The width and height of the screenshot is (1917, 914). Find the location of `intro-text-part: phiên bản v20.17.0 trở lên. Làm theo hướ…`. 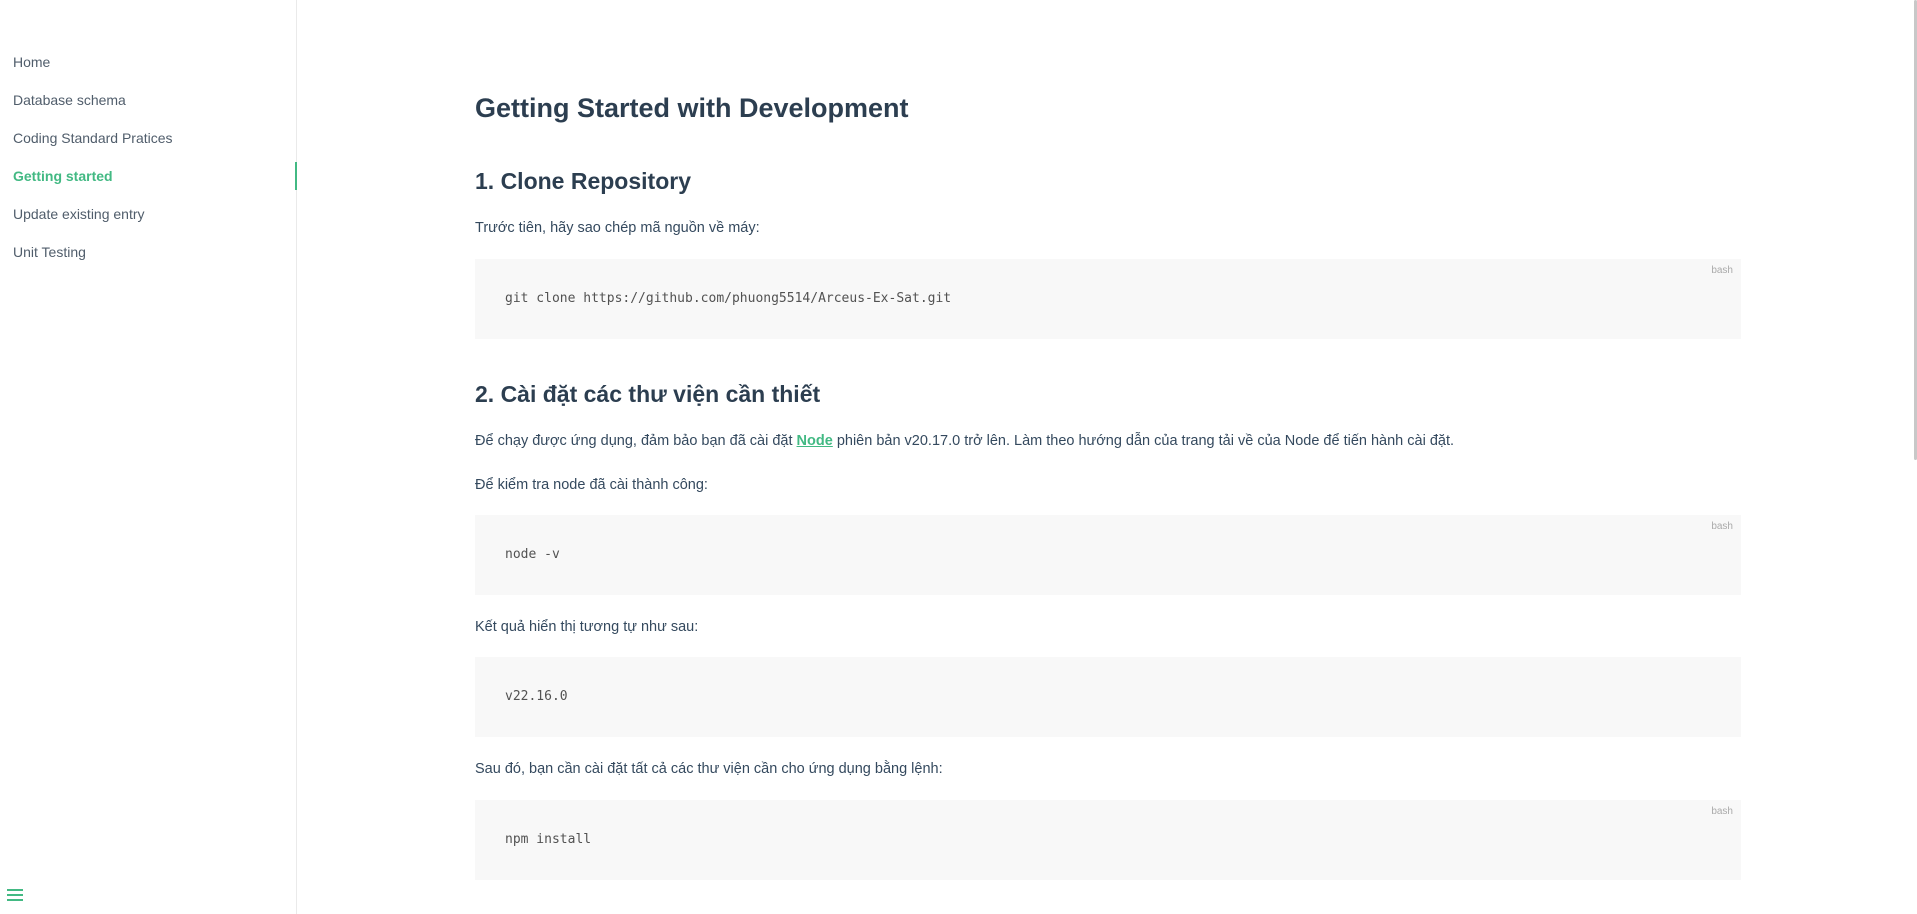

intro-text-part: phiên bản v20.17.0 trở lên. Làm theo hướ… is located at coordinates (1143, 441).